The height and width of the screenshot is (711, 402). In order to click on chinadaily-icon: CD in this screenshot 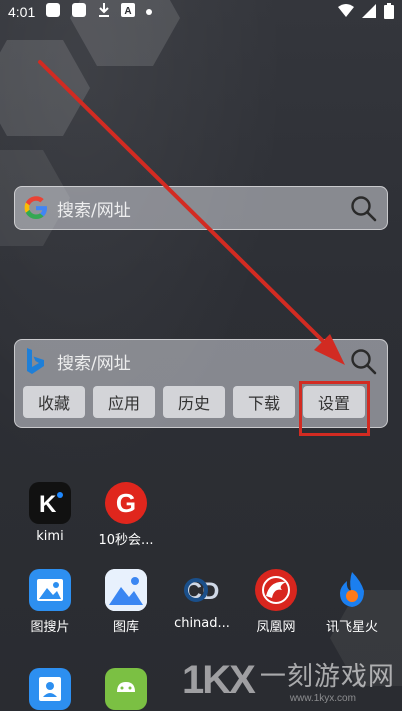, I will do `click(202, 590)`.